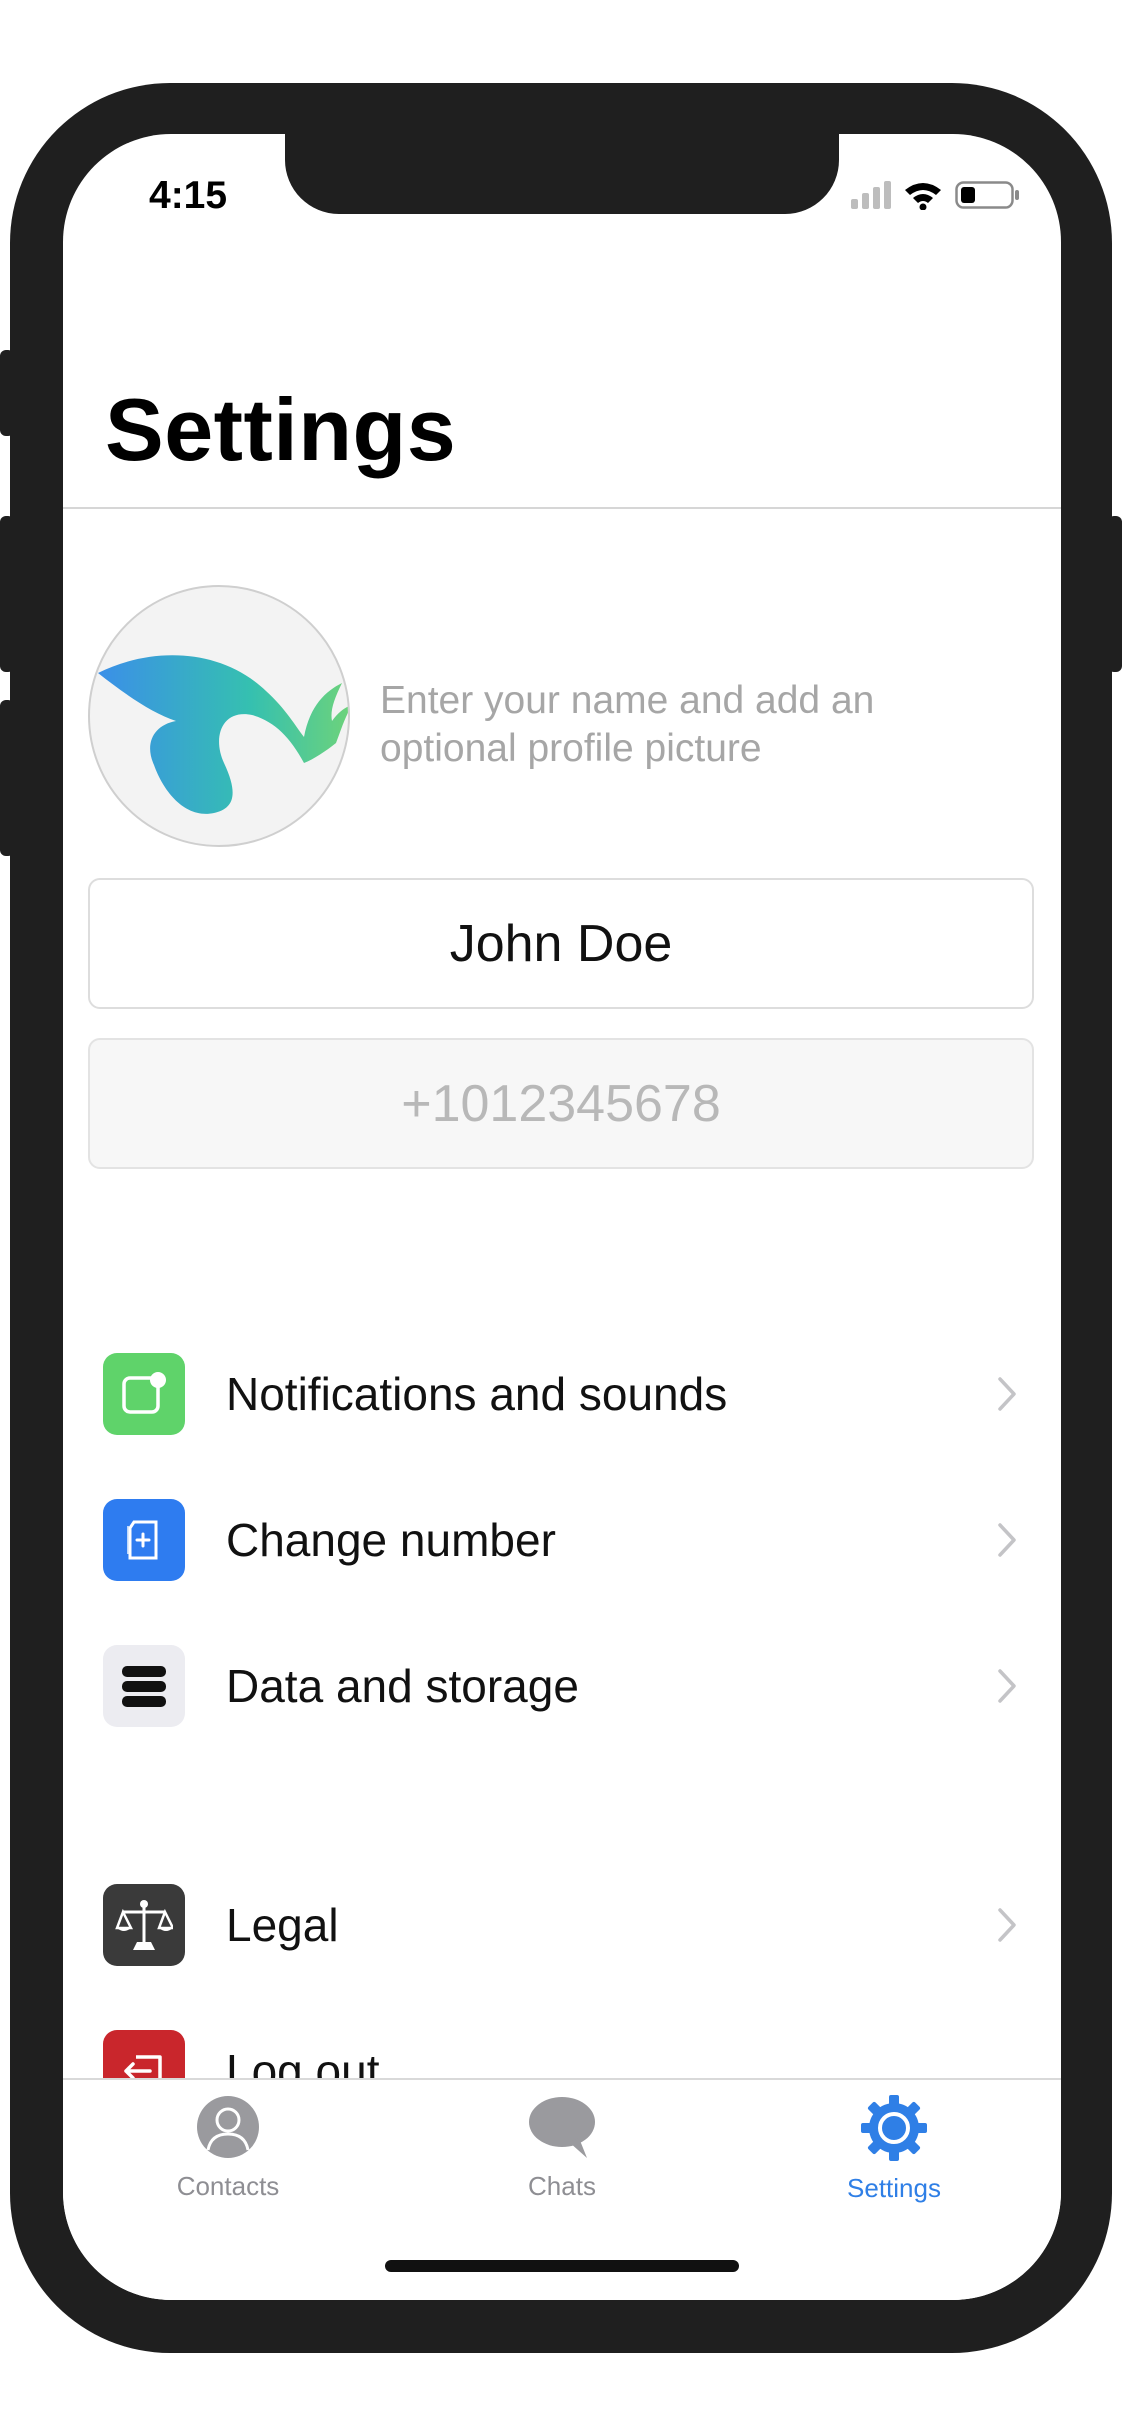 This screenshot has width=1125, height=2436. I want to click on sim-card-icon, so click(144, 1540).